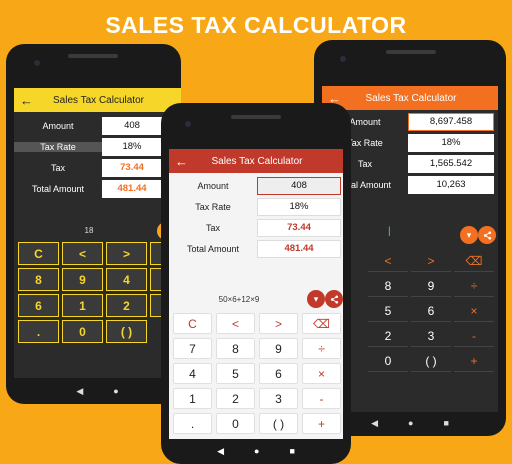 Image resolution: width=512 pixels, height=464 pixels. I want to click on left-app-bar: ← Sales Tax Calculator, so click(97, 100).